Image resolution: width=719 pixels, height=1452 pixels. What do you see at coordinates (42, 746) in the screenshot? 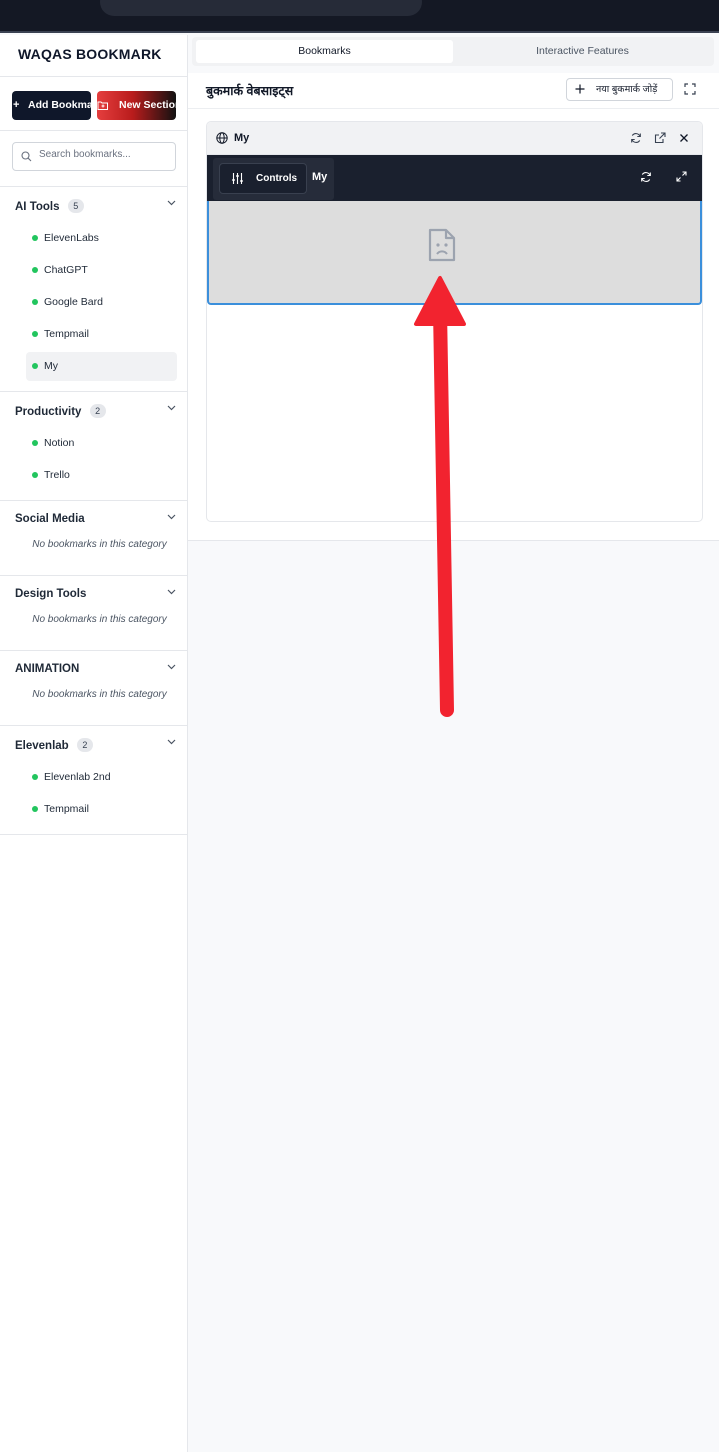
I see `section-title: Elevenlab` at bounding box center [42, 746].